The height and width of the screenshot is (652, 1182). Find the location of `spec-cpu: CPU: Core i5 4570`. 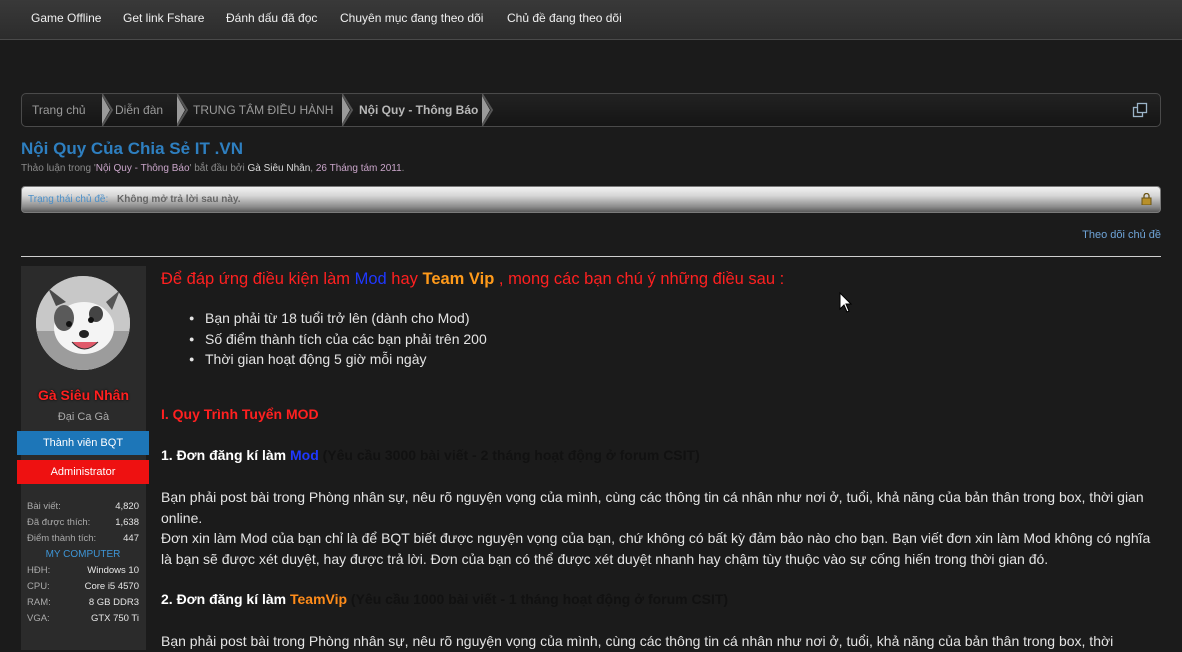

spec-cpu: CPU: Core i5 4570 is located at coordinates (83, 589).